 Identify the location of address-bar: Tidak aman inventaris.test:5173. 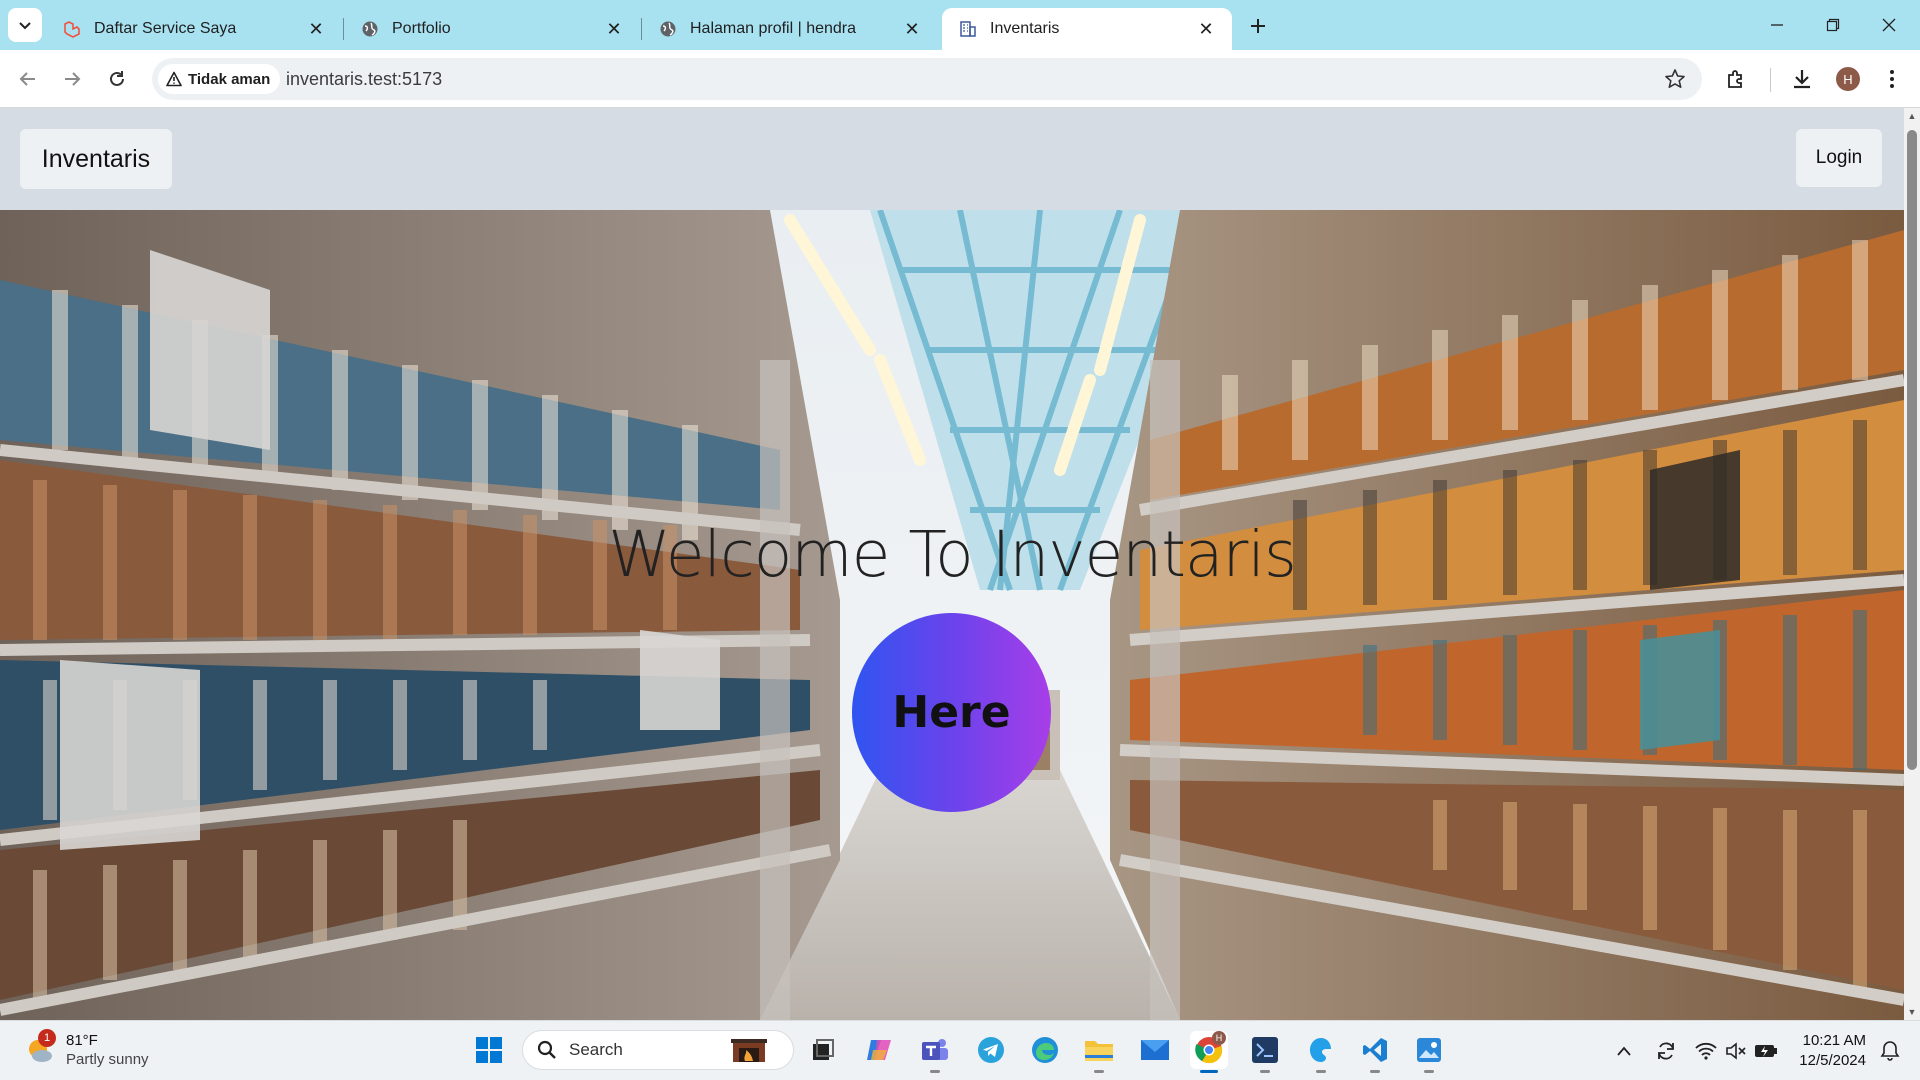
(927, 79).